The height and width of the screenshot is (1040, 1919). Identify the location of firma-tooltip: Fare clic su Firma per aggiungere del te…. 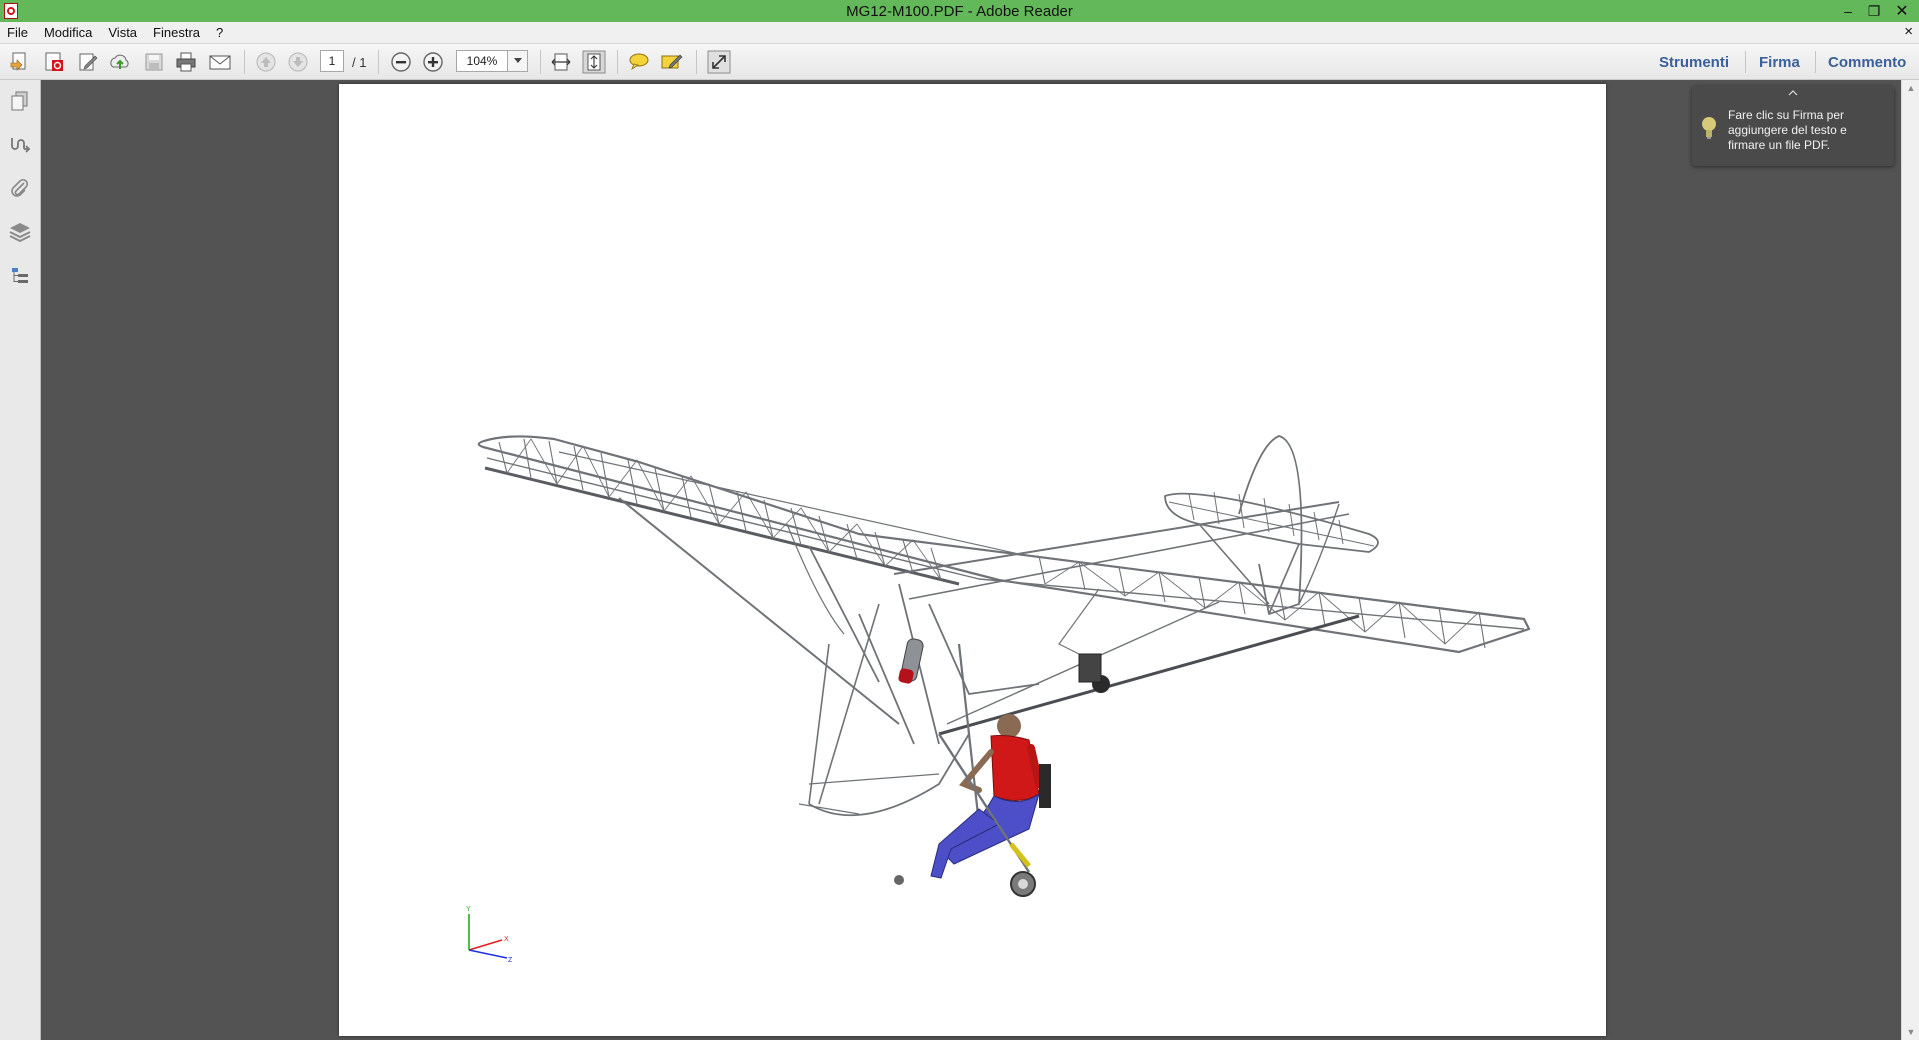
(1793, 126).